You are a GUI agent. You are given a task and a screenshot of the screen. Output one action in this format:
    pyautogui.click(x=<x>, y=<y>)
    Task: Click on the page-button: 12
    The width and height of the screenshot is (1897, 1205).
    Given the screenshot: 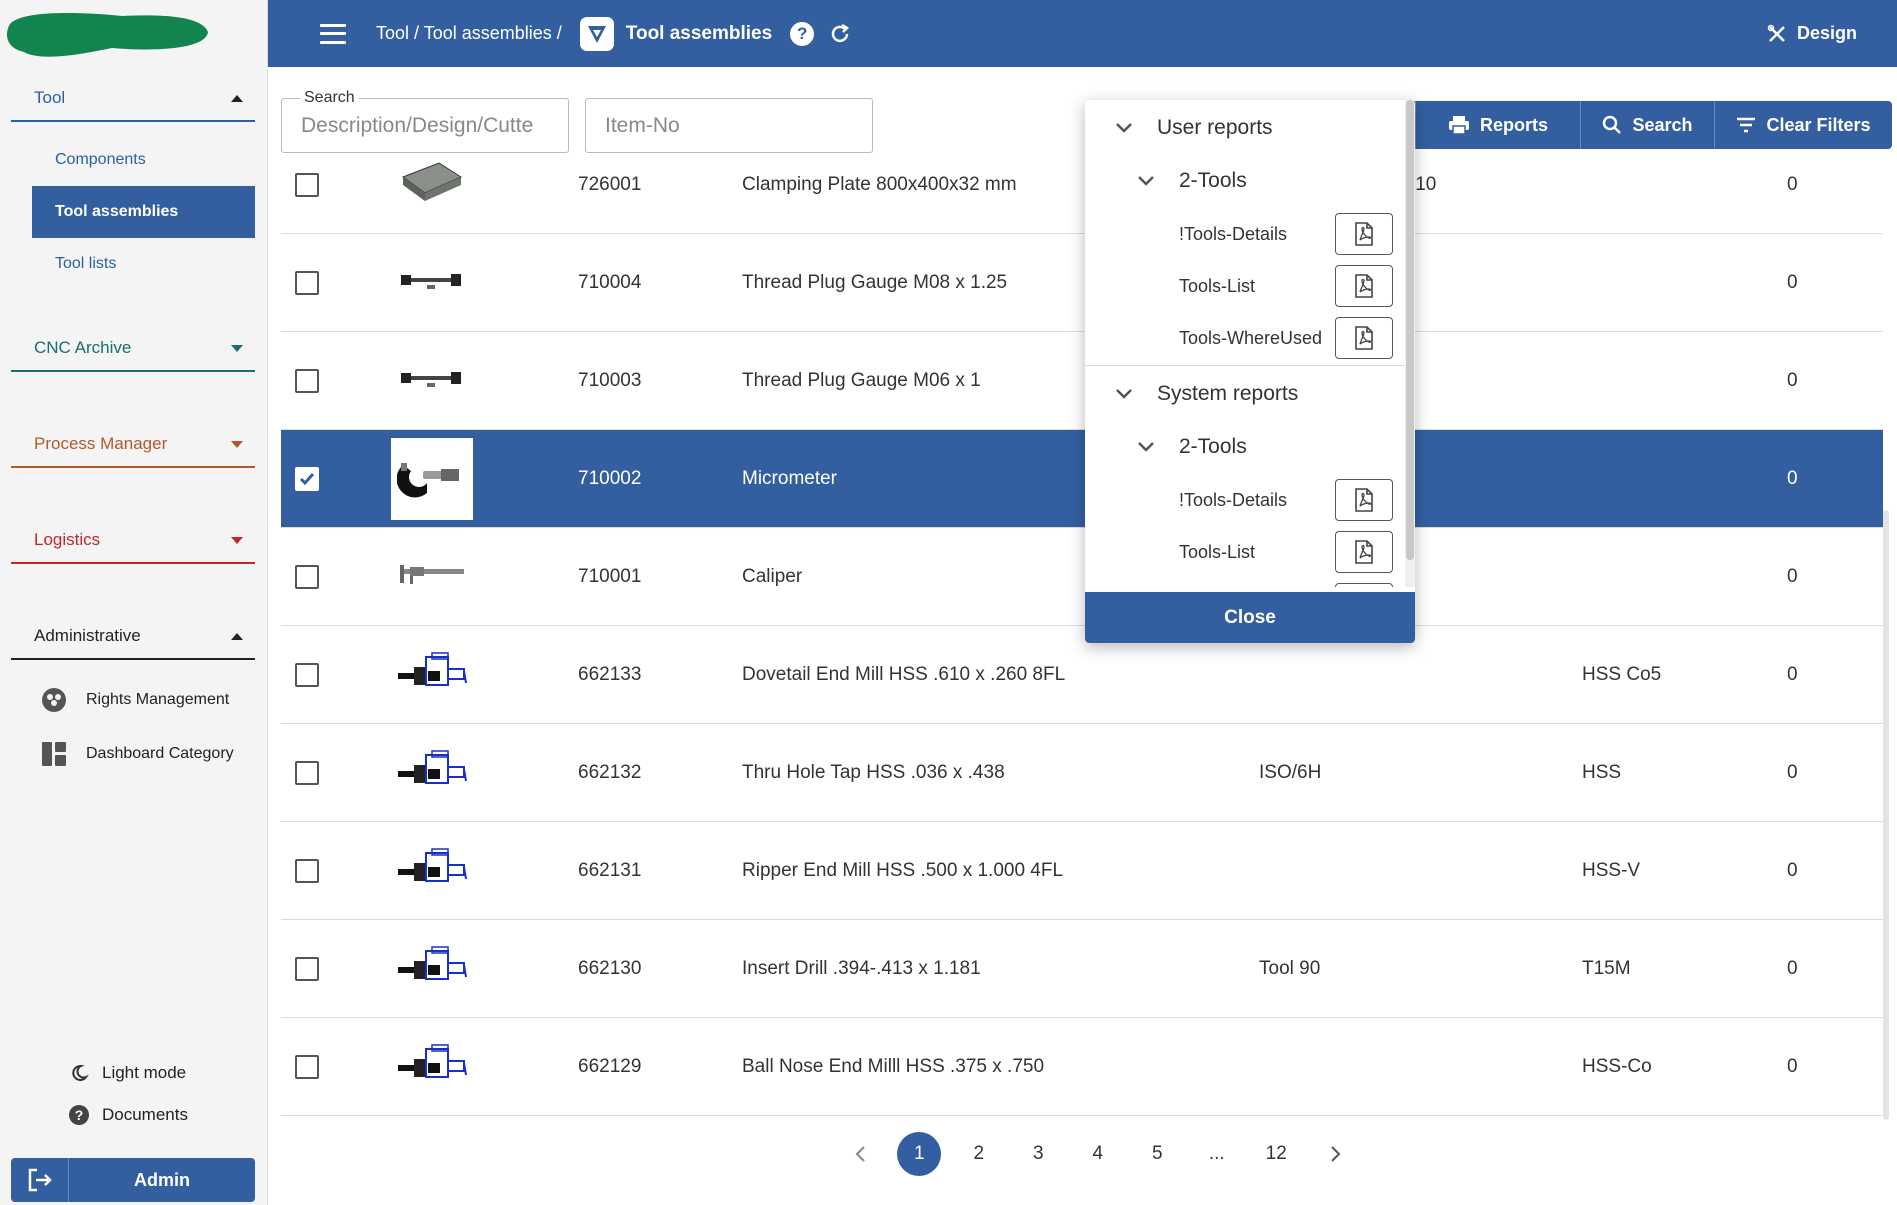 What is the action you would take?
    pyautogui.click(x=1277, y=1154)
    